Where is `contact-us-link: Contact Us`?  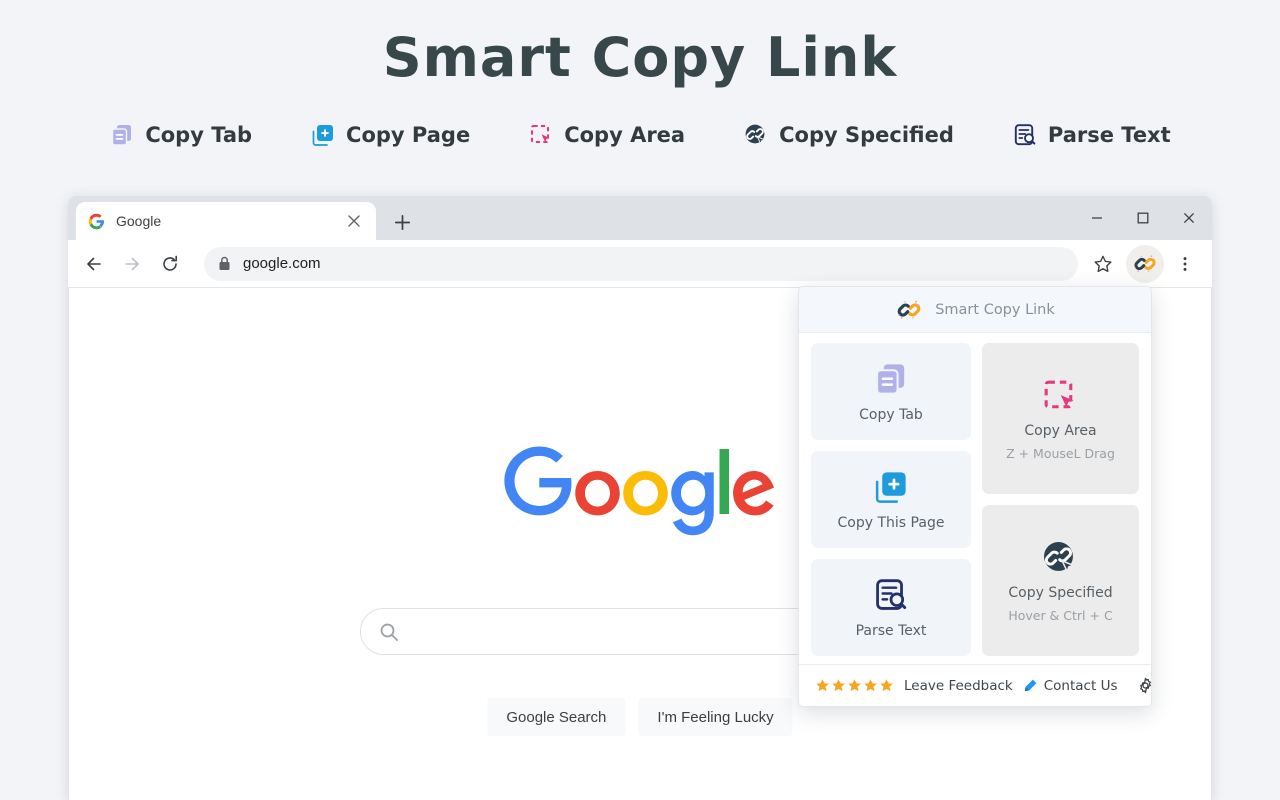 contact-us-link: Contact Us is located at coordinates (1070, 685).